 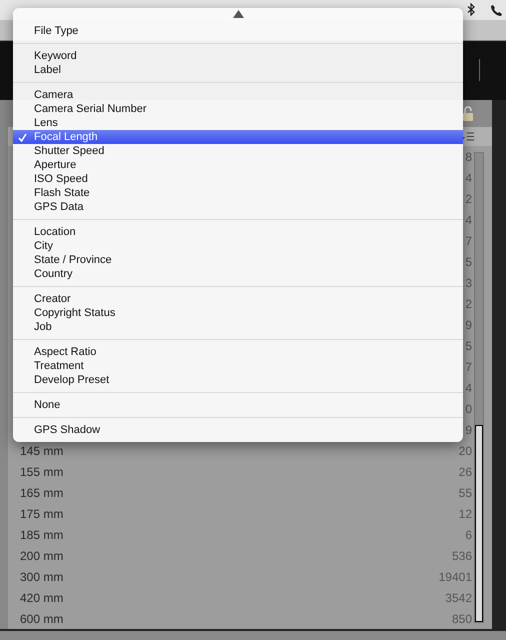 What do you see at coordinates (238, 405) in the screenshot?
I see `menu-item: None` at bounding box center [238, 405].